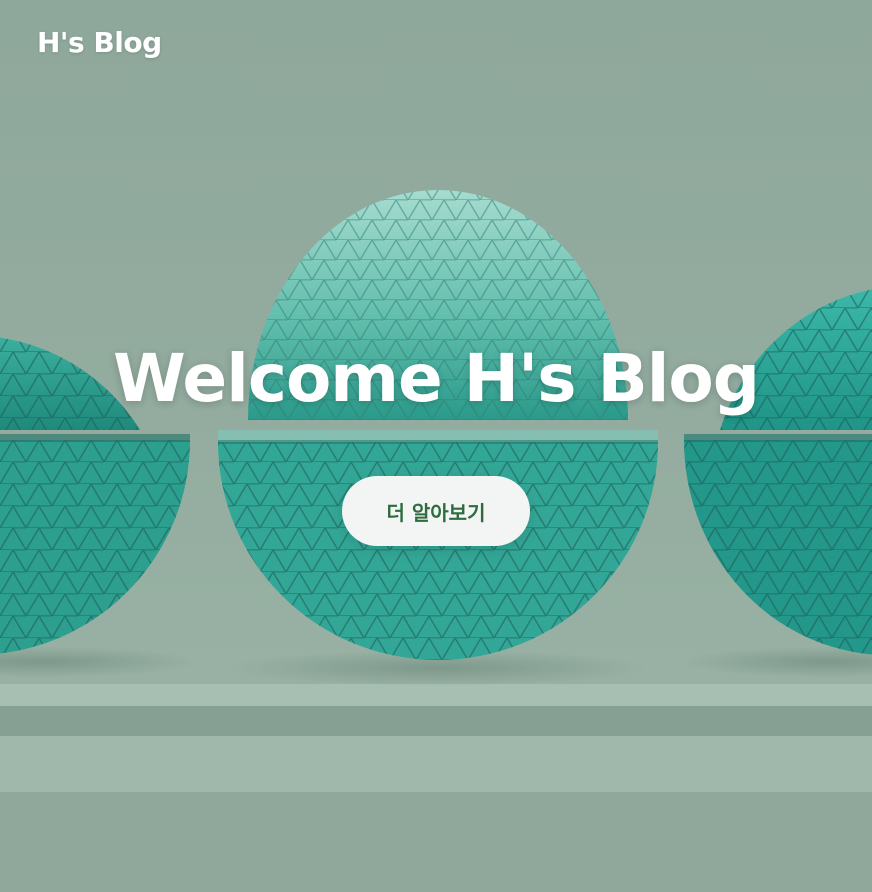  Describe the element at coordinates (436, 511) in the screenshot. I see `learn-more-button: 더 알아보기` at that location.